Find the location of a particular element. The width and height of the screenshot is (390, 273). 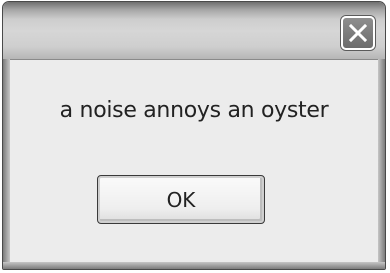

window-border-bottom is located at coordinates (194, 265).